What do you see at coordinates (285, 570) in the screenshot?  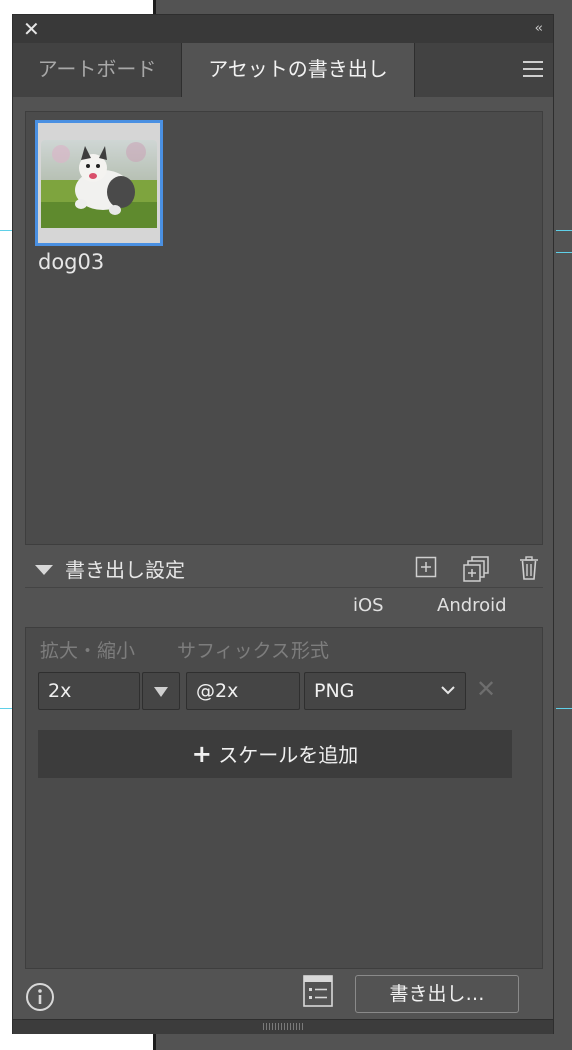 I see `export-settings-header: 書き出し設定` at bounding box center [285, 570].